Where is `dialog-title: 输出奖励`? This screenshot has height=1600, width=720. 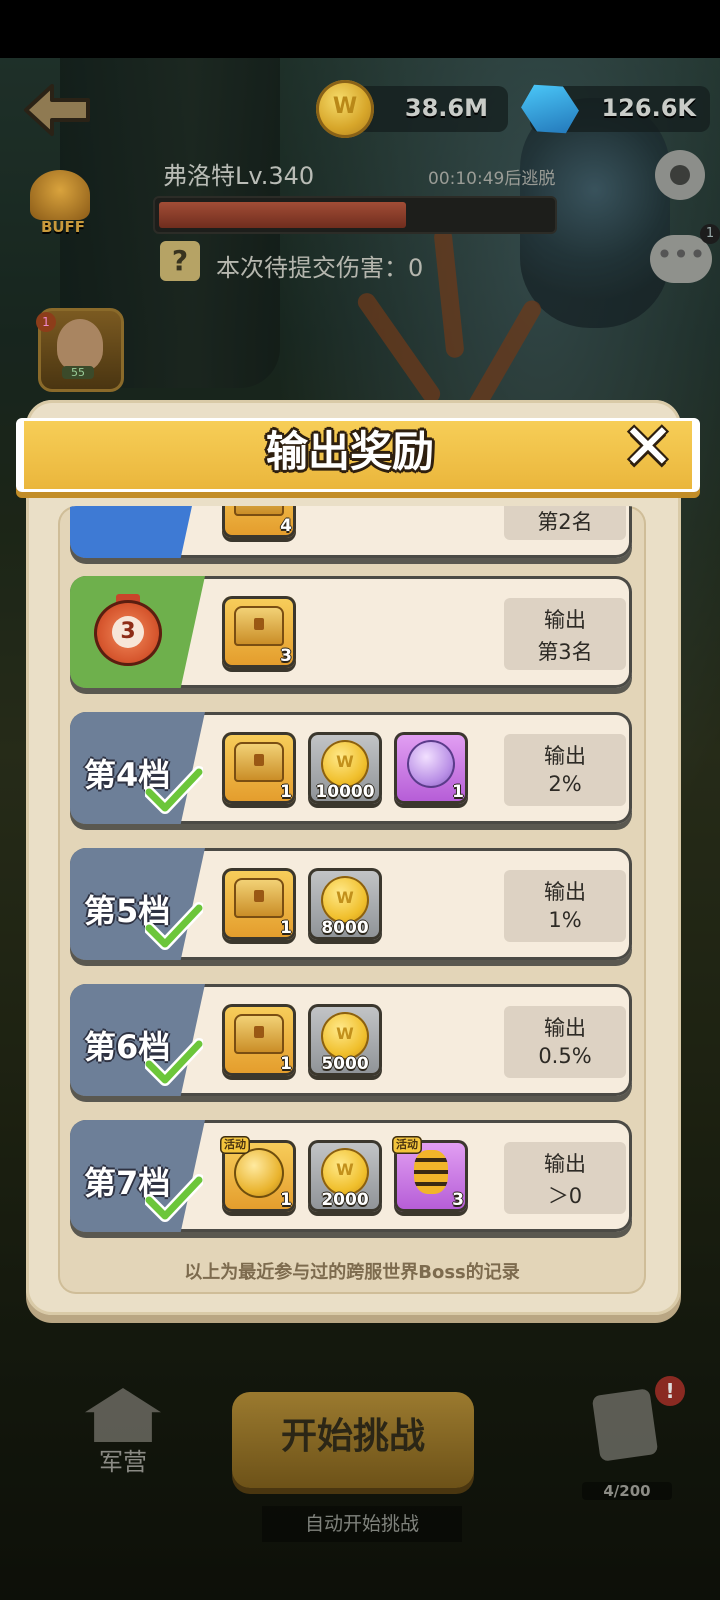 dialog-title: 输出奖励 is located at coordinates (349, 451).